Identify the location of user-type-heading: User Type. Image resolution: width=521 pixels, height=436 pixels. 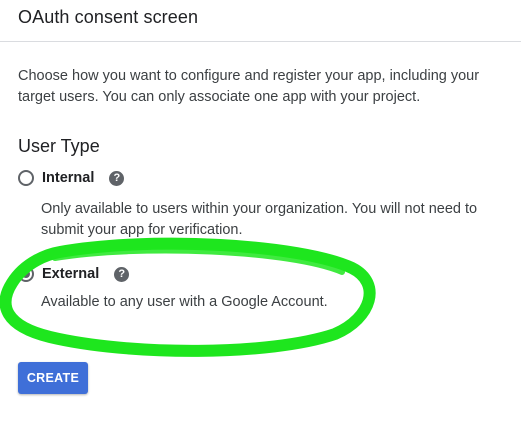
(59, 146).